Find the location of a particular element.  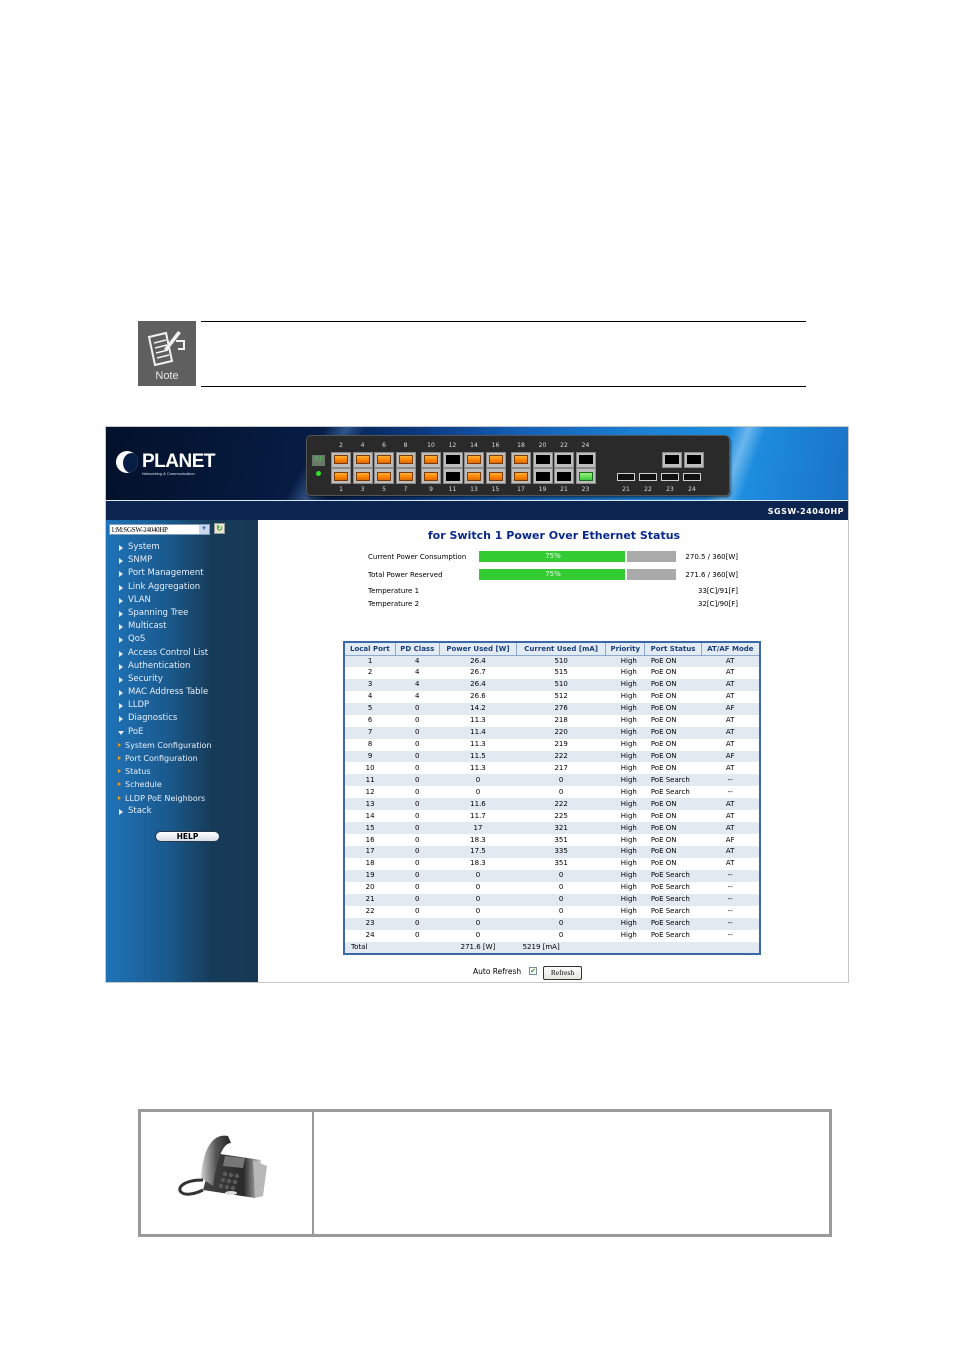

port-18-led is located at coordinates (521, 460).